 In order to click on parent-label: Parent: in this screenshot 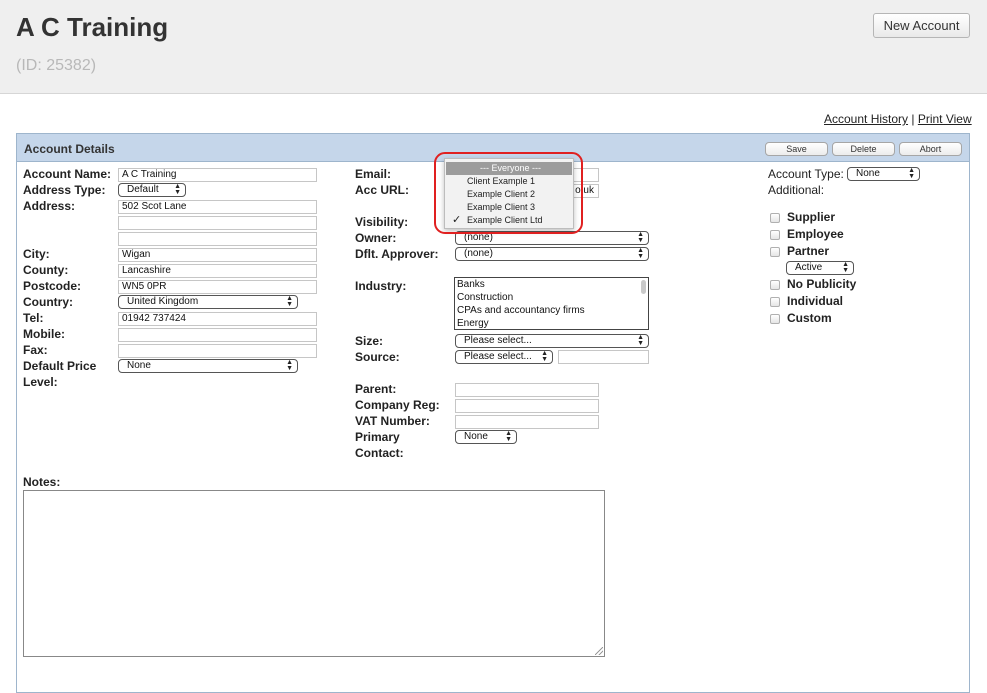, I will do `click(376, 389)`.